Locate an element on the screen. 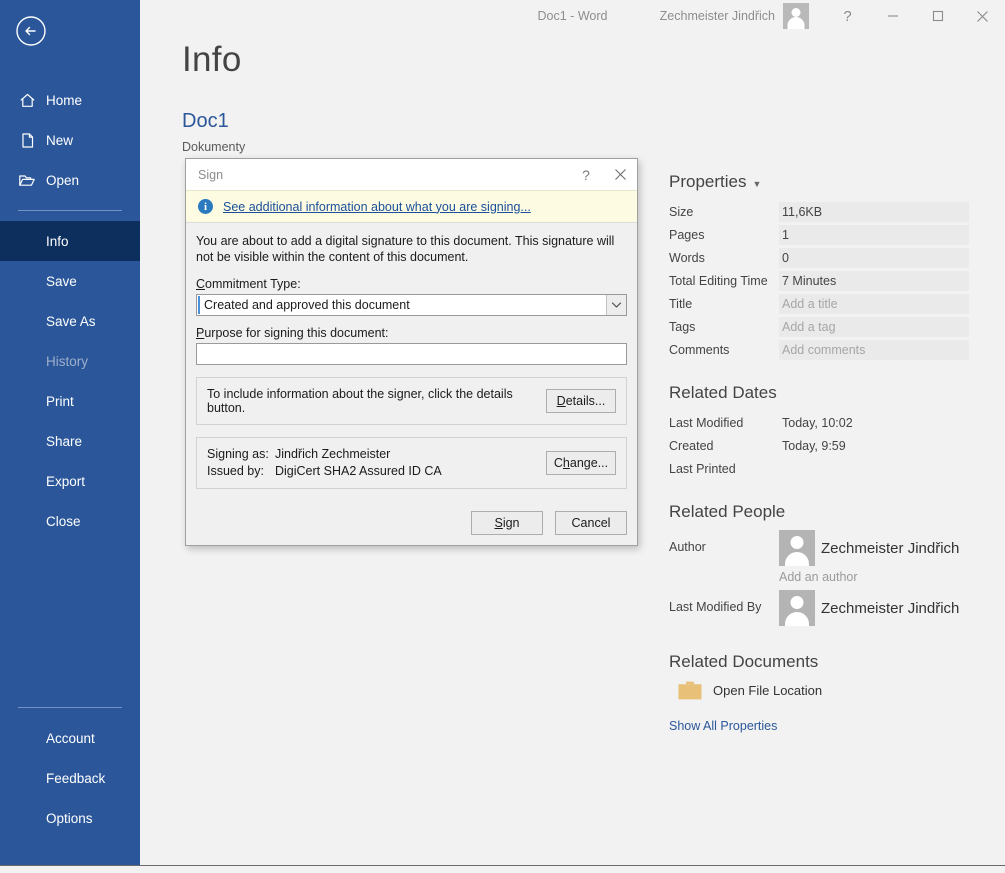 This screenshot has height=873, width=1005. property-value-tags-input: Add a tag is located at coordinates (874, 326).